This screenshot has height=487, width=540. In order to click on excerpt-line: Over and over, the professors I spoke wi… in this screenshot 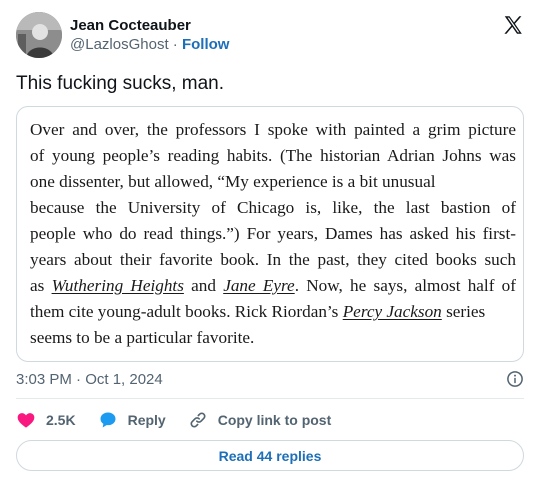, I will do `click(273, 129)`.